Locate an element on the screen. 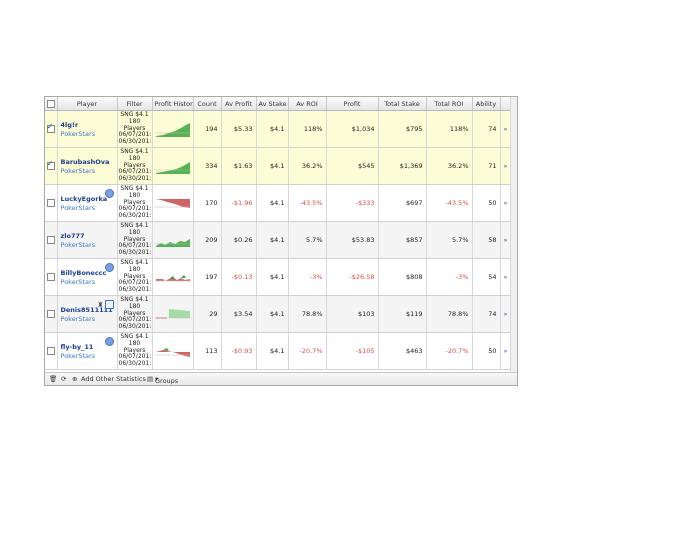 The height and width of the screenshot is (560, 700). col-header-total-roi: Total ROI is located at coordinates (449, 104).